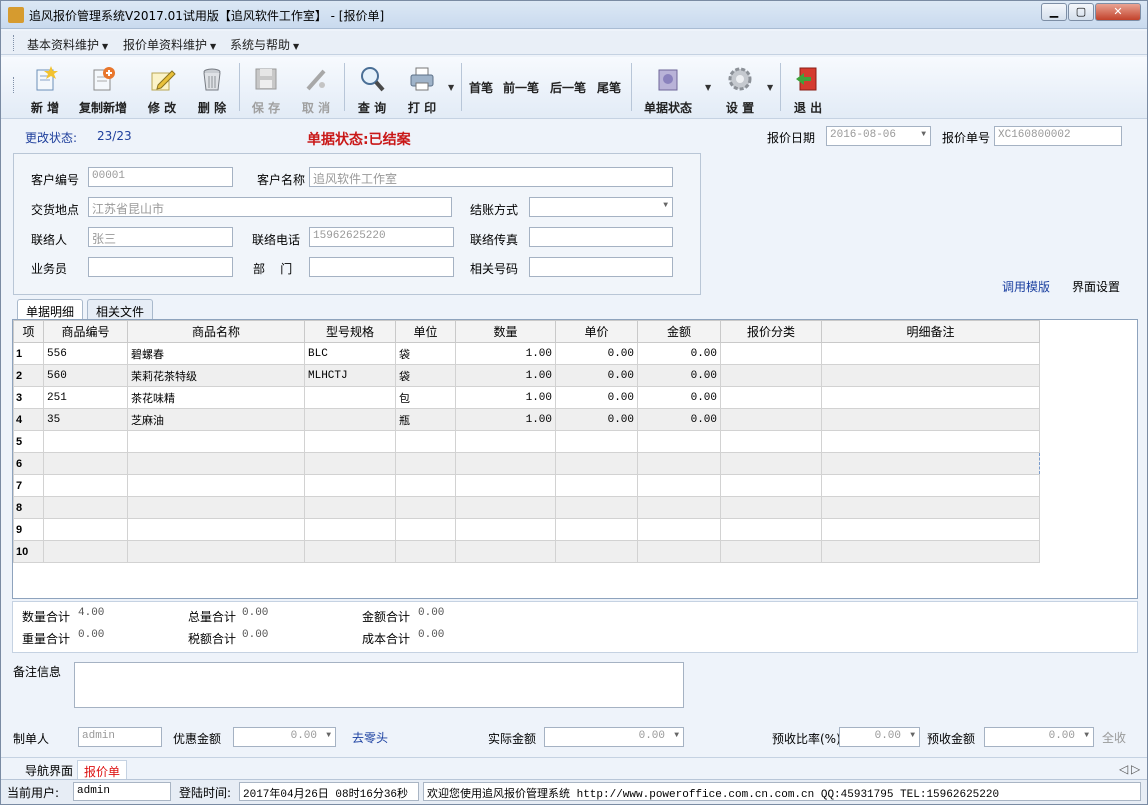 This screenshot has width=1148, height=805. What do you see at coordinates (1081, 12) in the screenshot?
I see `maximize-button: ▢` at bounding box center [1081, 12].